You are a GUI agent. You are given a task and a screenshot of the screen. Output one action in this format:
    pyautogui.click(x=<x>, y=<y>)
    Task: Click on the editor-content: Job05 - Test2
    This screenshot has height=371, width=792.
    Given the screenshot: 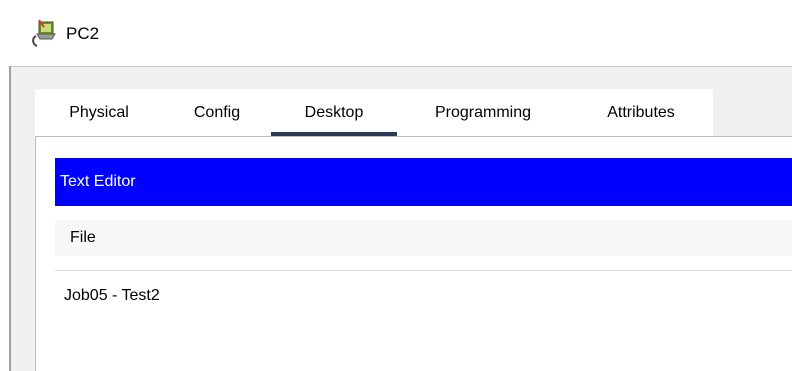 What is the action you would take?
    pyautogui.click(x=112, y=295)
    